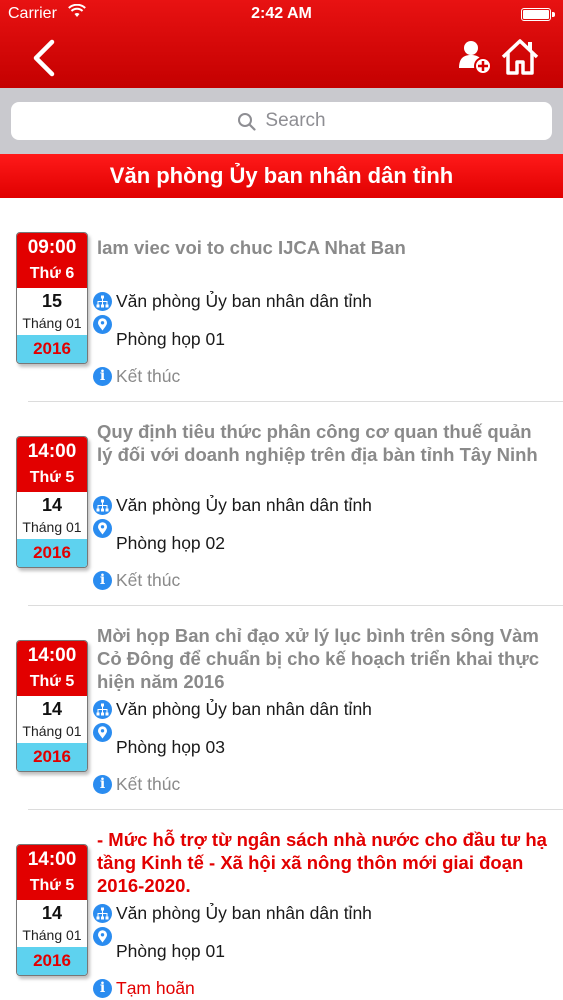 The width and height of the screenshot is (563, 1000). I want to click on search-input: Search, so click(281, 121).